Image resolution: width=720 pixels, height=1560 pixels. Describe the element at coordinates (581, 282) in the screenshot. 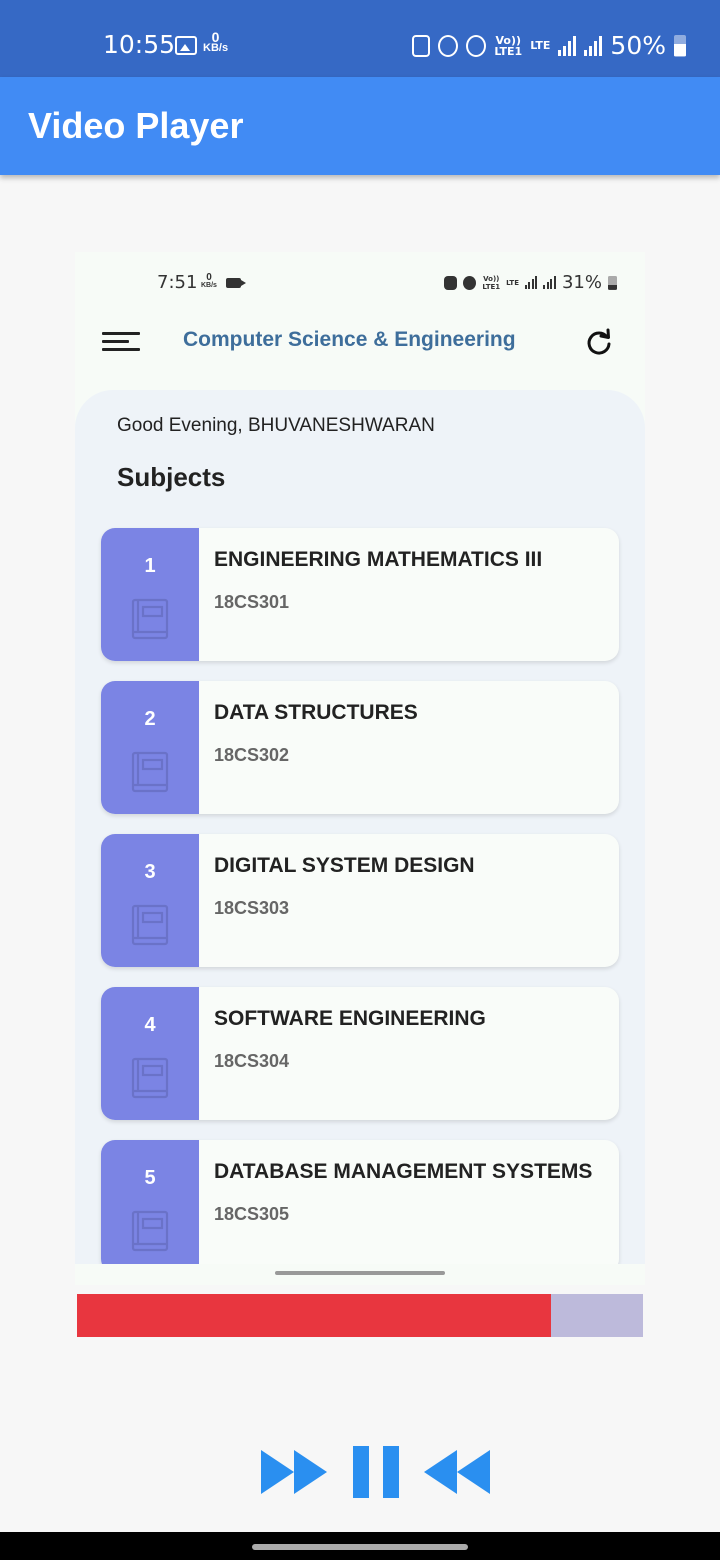

I see `battery-percent: 31%` at that location.